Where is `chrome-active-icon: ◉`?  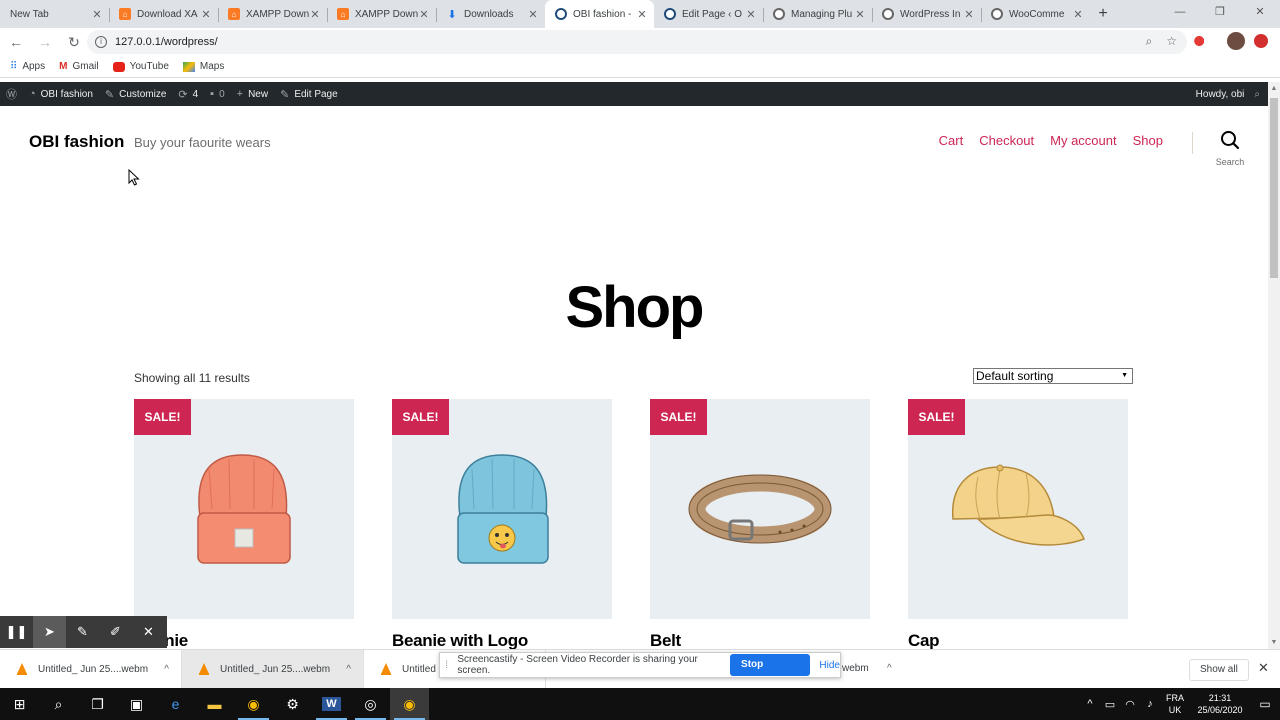
chrome-active-icon: ◉ is located at coordinates (409, 704).